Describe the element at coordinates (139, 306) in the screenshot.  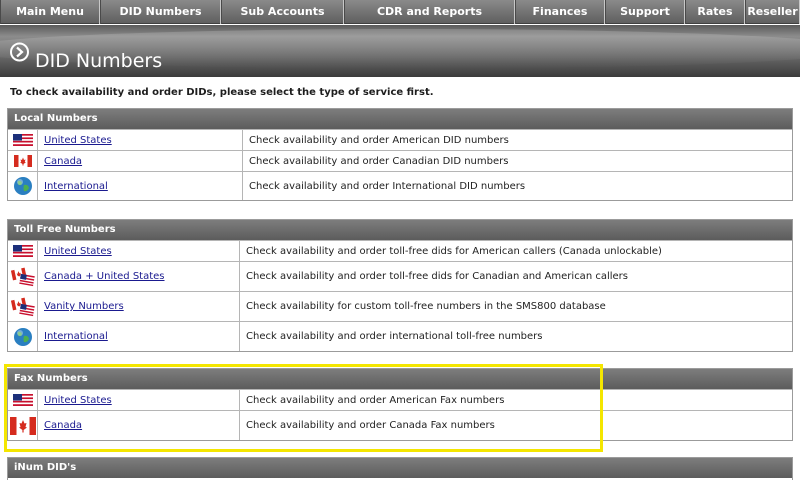
I see `link-cell: Vanity Numbers` at that location.